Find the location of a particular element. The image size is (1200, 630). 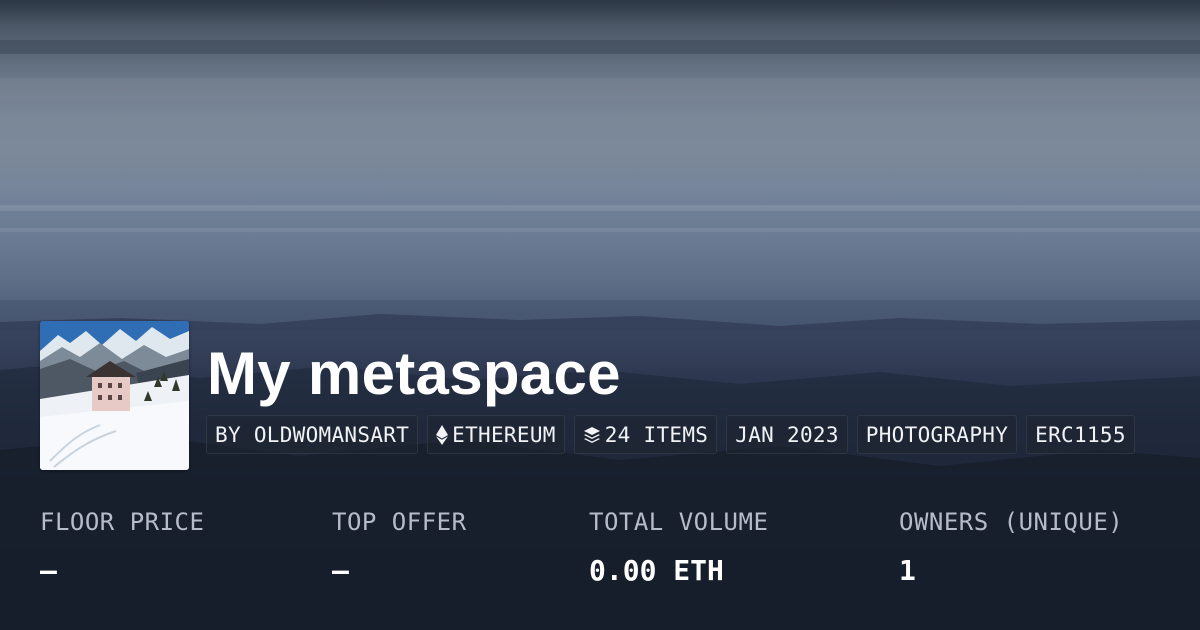

layers-icon is located at coordinates (592, 435).